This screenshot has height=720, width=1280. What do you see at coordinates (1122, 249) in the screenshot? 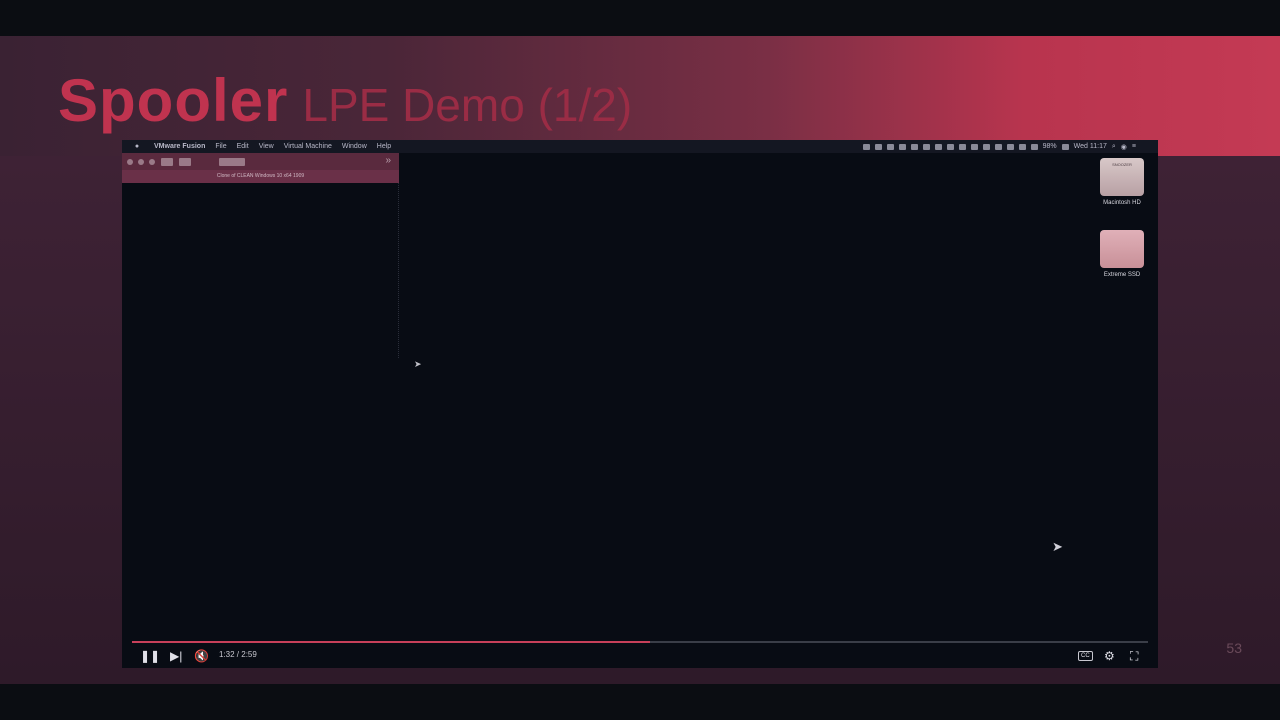
I see `external-drive-icon` at bounding box center [1122, 249].